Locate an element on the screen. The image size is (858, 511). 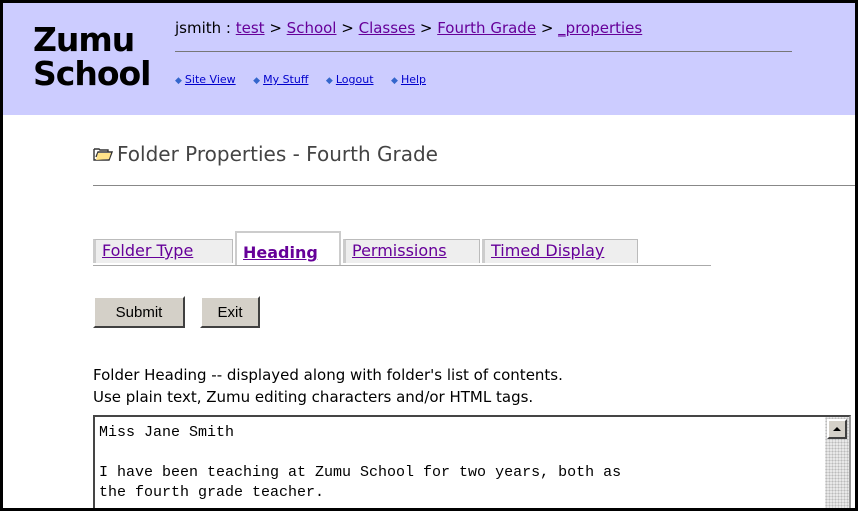
exit-button: Exit is located at coordinates (230, 312).